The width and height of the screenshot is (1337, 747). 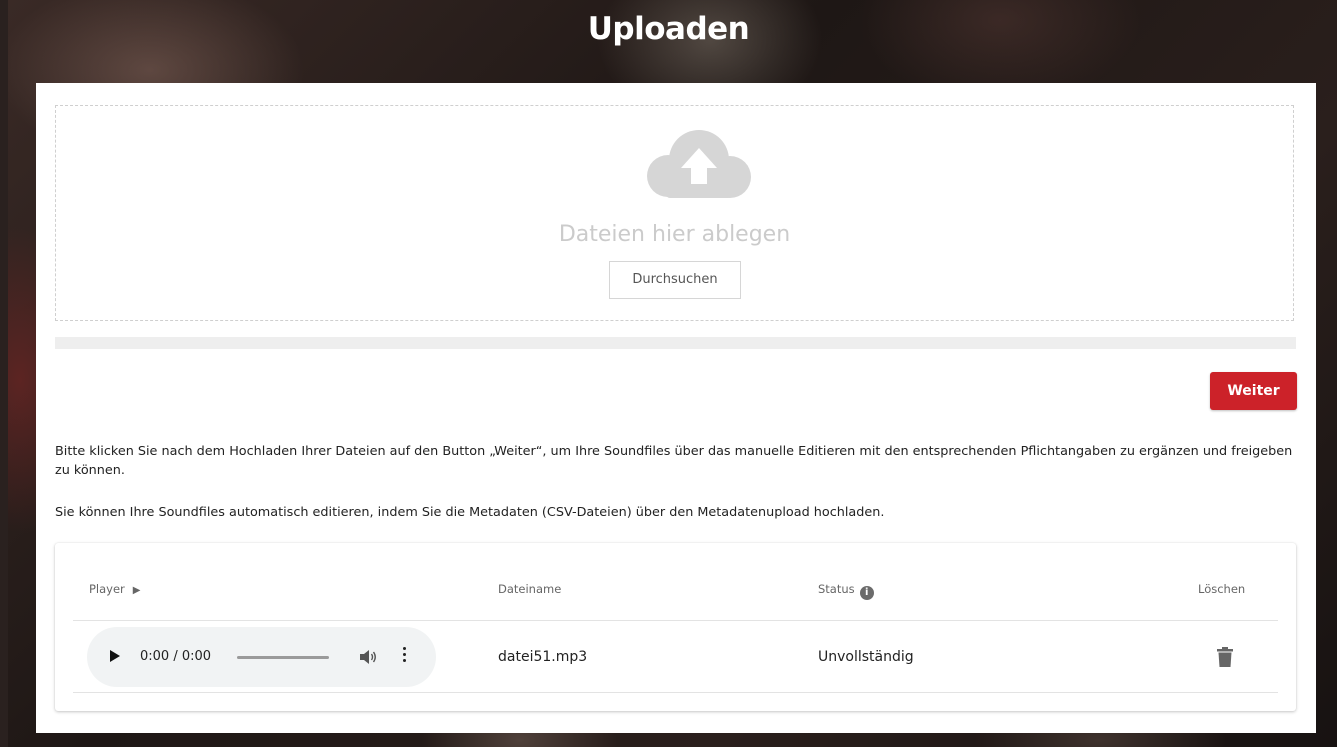 I want to click on column-header-player: Player ▶, so click(x=115, y=590).